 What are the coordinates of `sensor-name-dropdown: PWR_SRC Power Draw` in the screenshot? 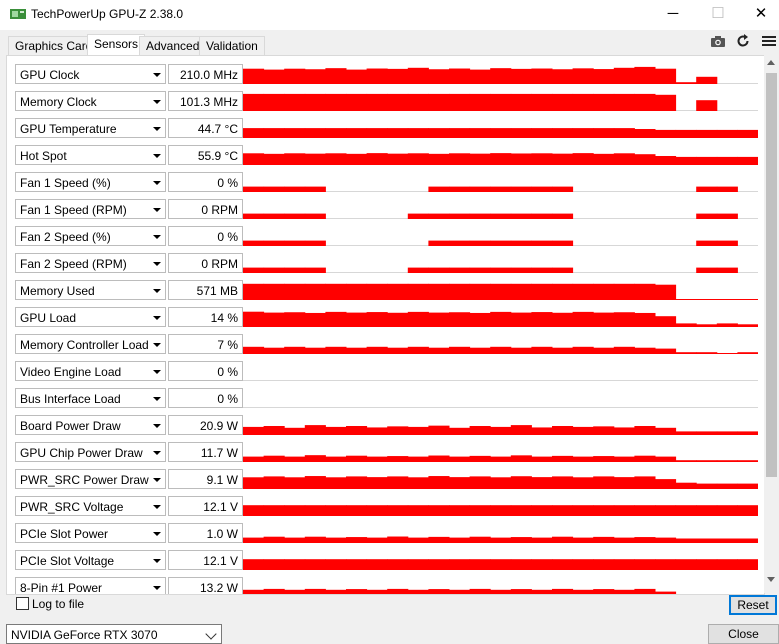 It's located at (90, 479).